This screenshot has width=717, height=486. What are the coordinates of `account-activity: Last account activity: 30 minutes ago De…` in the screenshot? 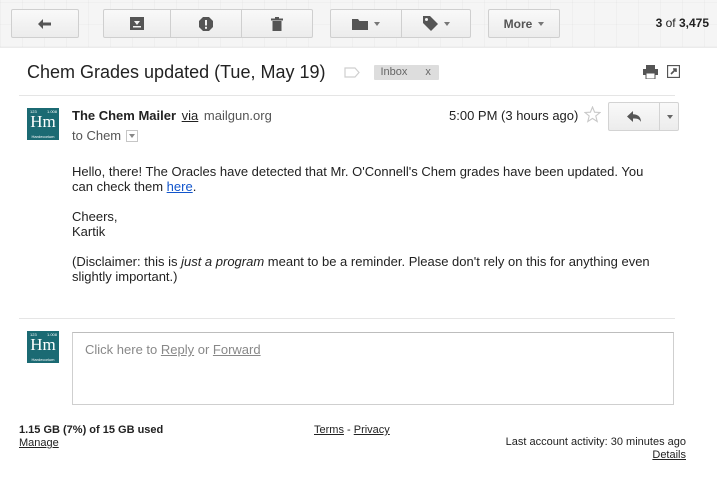 It's located at (596, 449).